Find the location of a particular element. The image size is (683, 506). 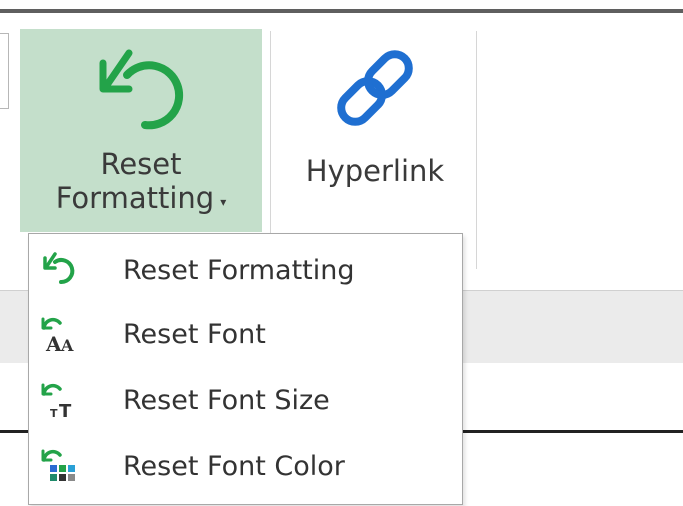

reset-formatting-label-text: Formatting is located at coordinates (135, 198).